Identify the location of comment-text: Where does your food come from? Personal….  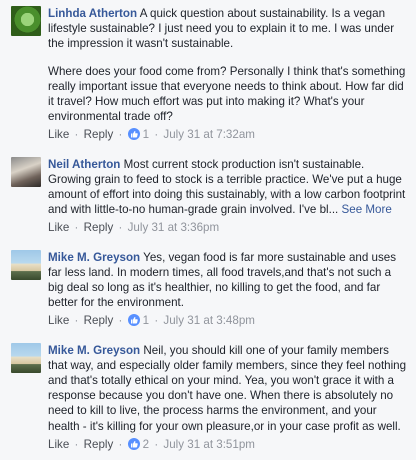
(227, 94).